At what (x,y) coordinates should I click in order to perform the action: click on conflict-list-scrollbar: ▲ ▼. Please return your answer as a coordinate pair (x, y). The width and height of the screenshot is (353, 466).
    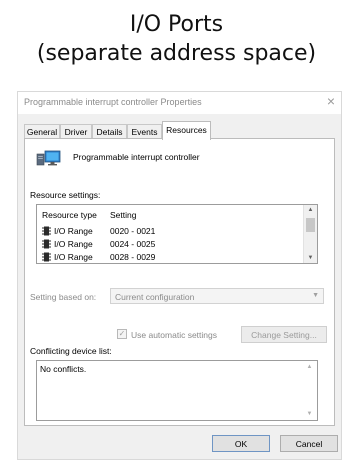
    Looking at the image, I should click on (310, 390).